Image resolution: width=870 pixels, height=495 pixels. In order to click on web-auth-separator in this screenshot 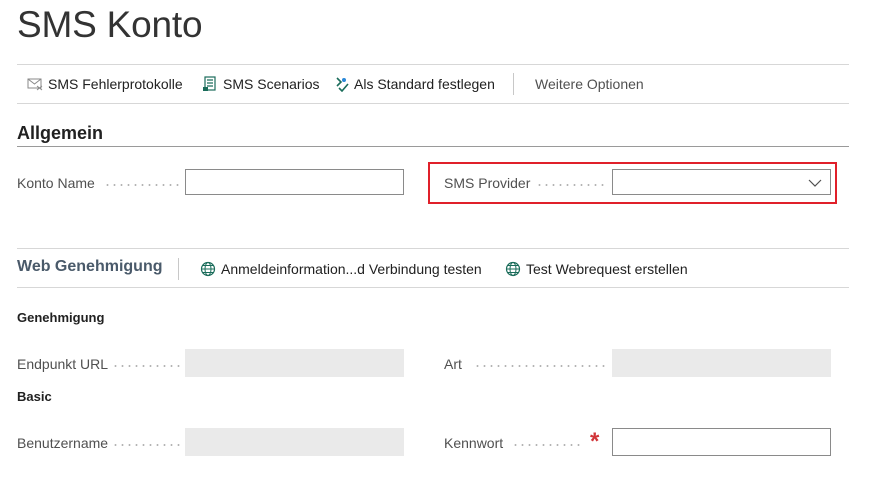, I will do `click(178, 269)`.